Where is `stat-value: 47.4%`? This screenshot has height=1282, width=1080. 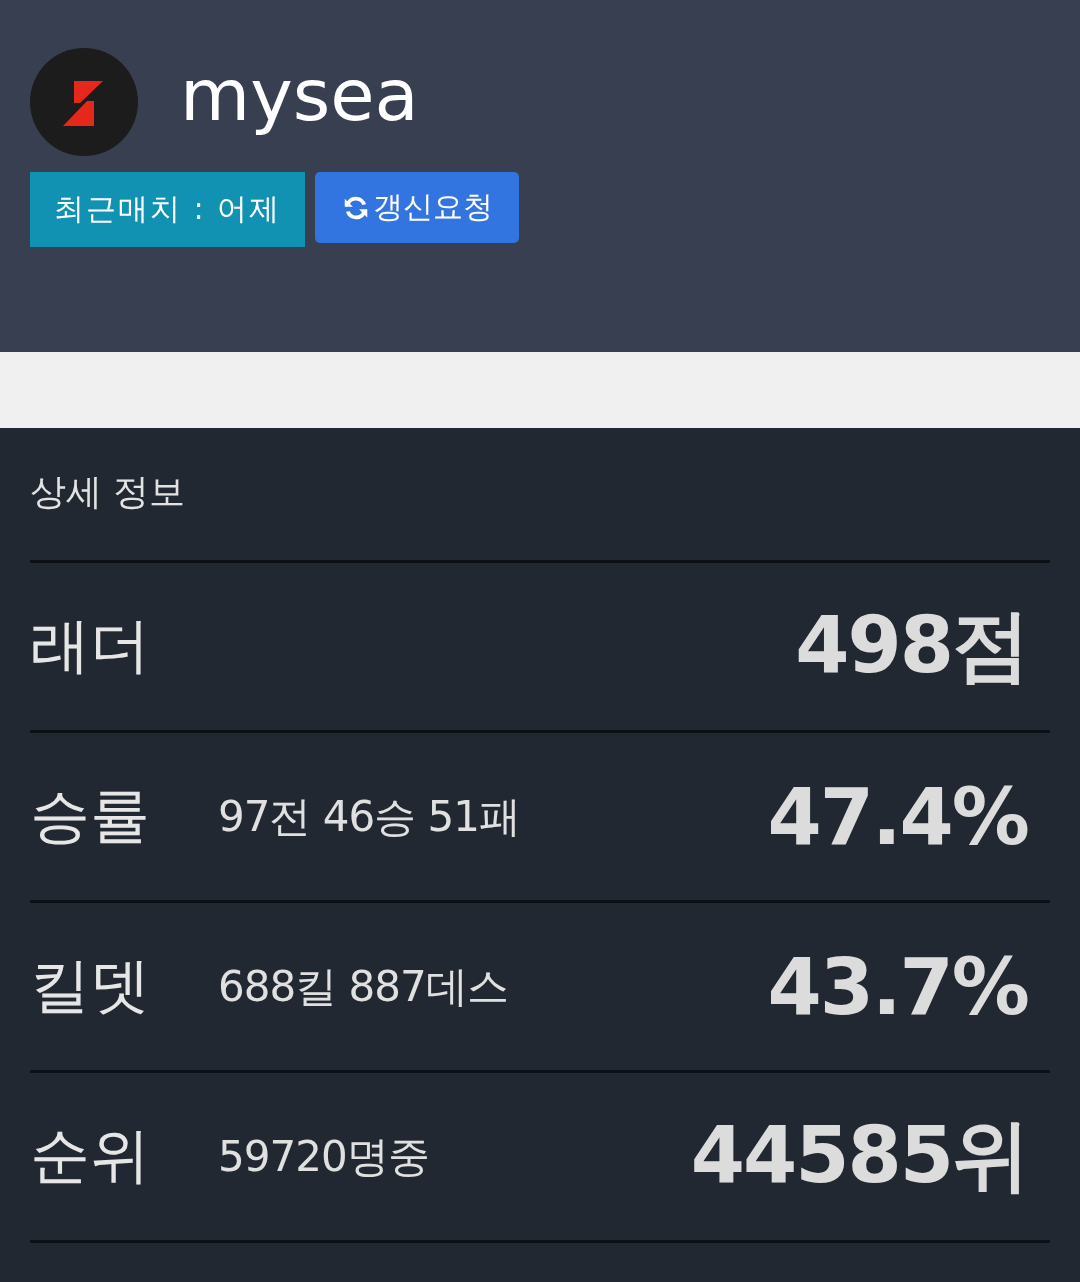 stat-value: 47.4% is located at coordinates (898, 816).